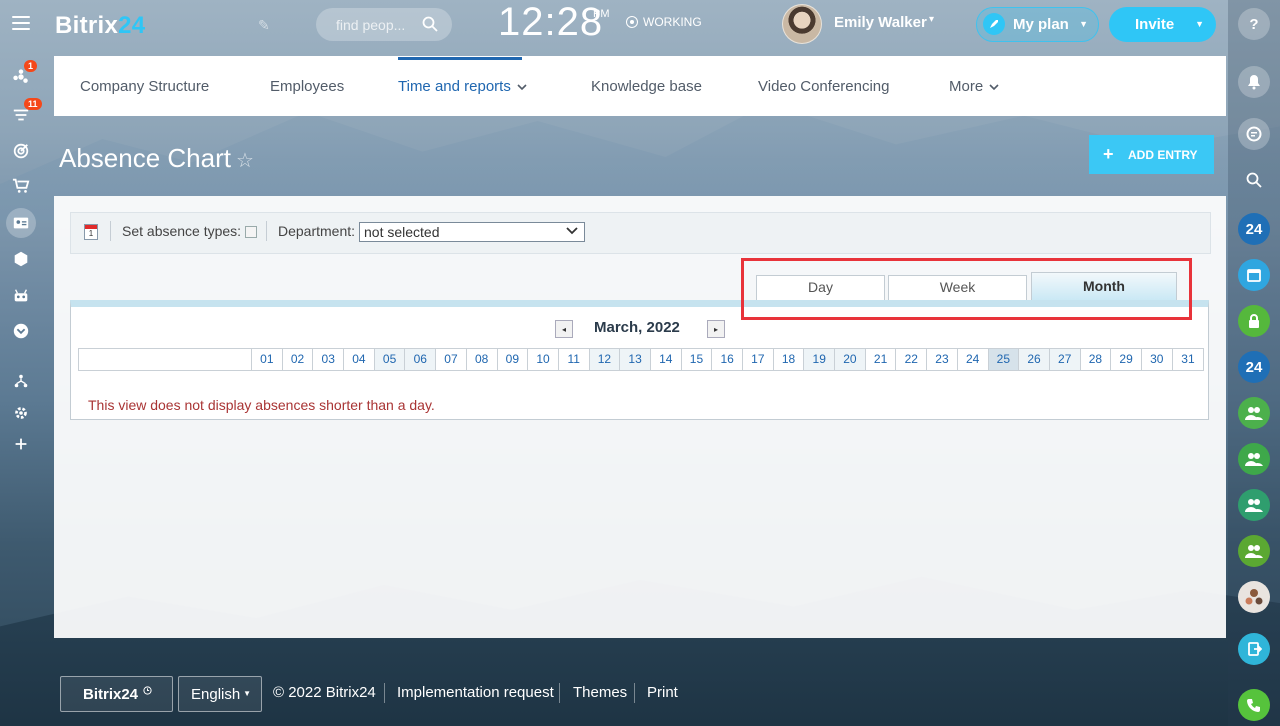 The width and height of the screenshot is (1280, 726). Describe the element at coordinates (1037, 24) in the screenshot. I see `my-plan-button: My plan ▼` at that location.